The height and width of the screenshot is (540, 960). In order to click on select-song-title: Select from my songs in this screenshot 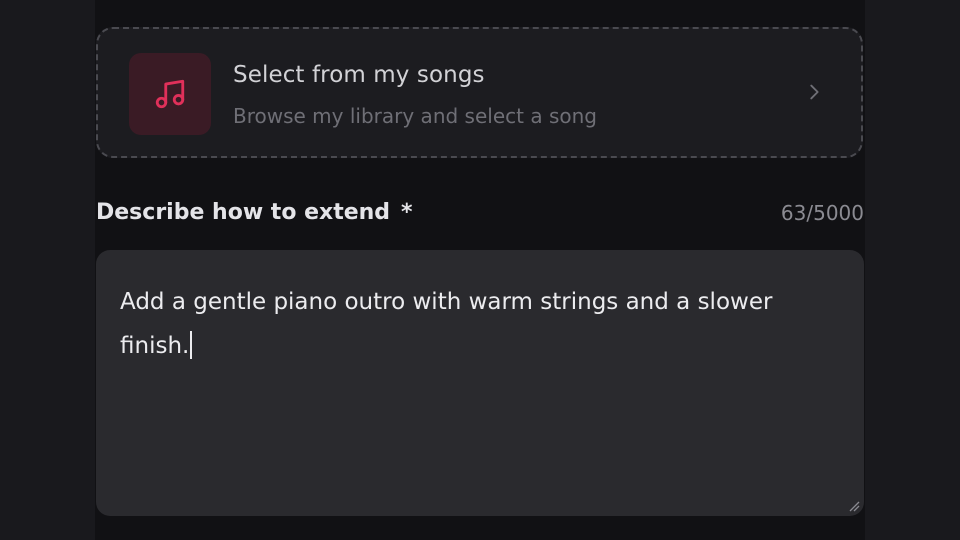, I will do `click(359, 75)`.